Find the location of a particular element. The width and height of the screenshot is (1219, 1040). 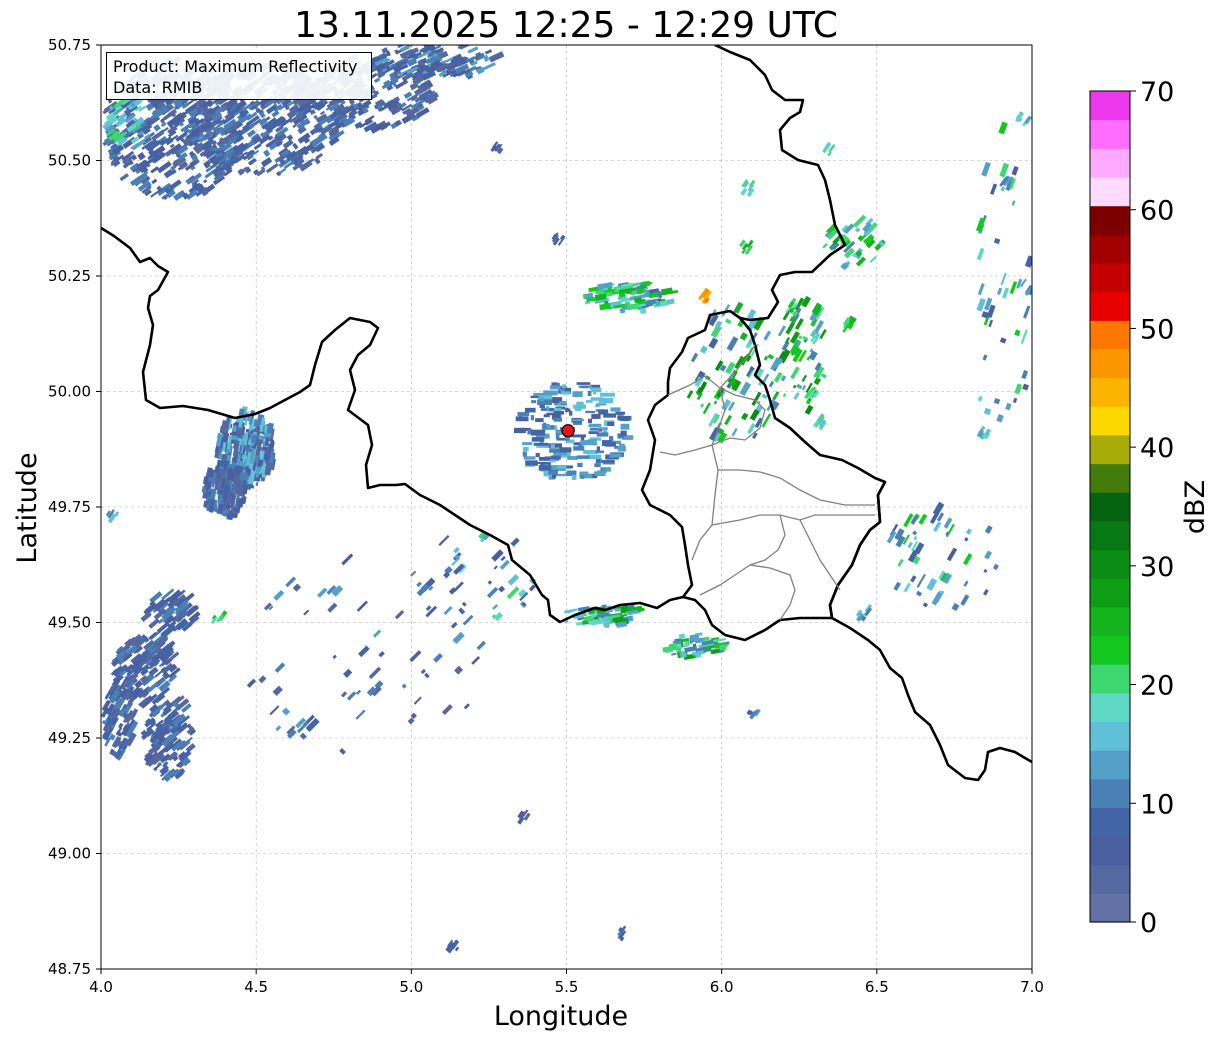

y-tick-label: 49.25 is located at coordinates (69, 738).